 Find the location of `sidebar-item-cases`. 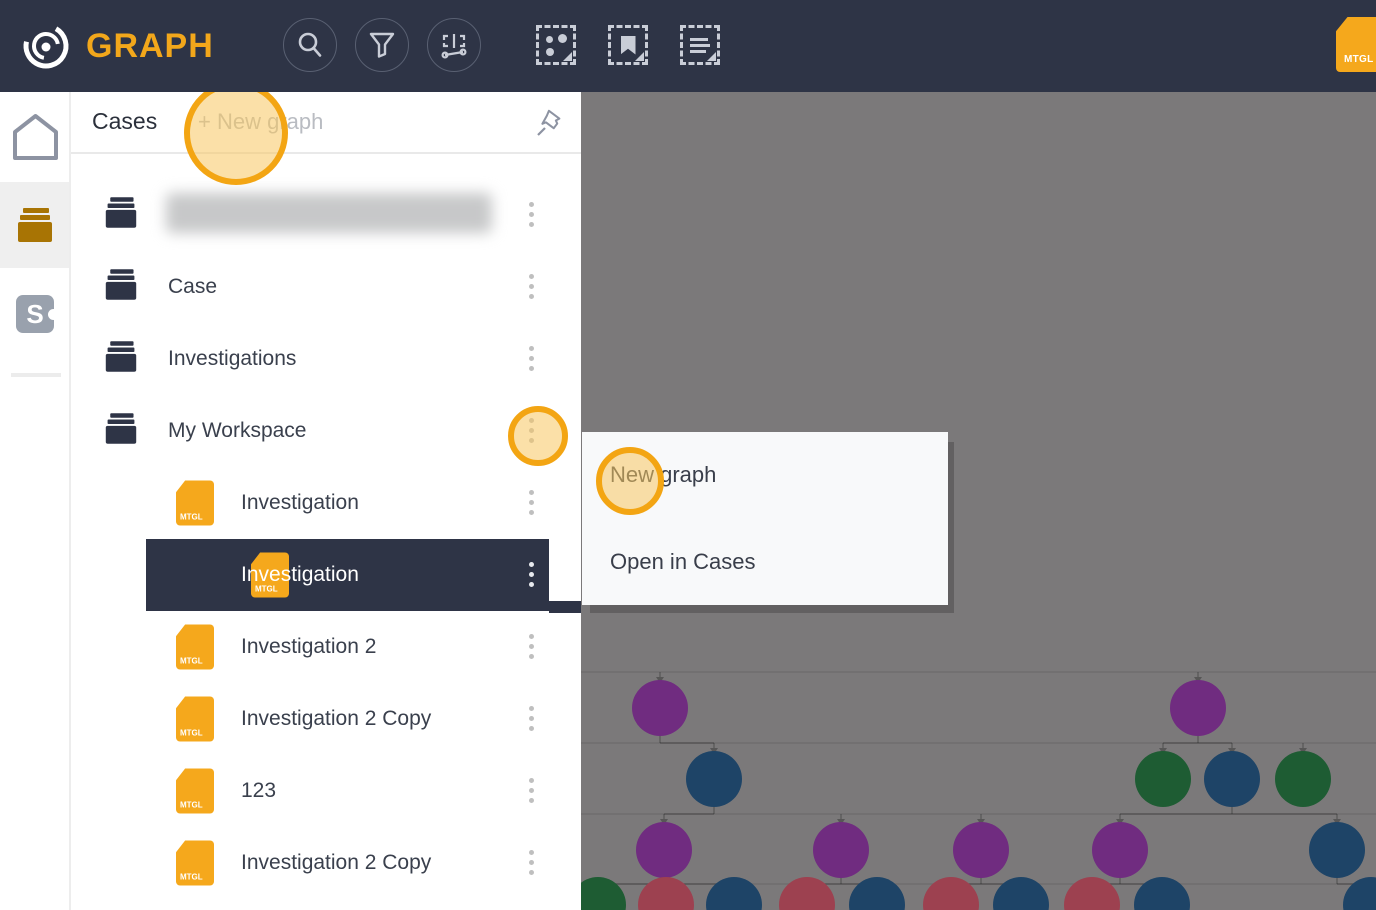

sidebar-item-cases is located at coordinates (34, 225).